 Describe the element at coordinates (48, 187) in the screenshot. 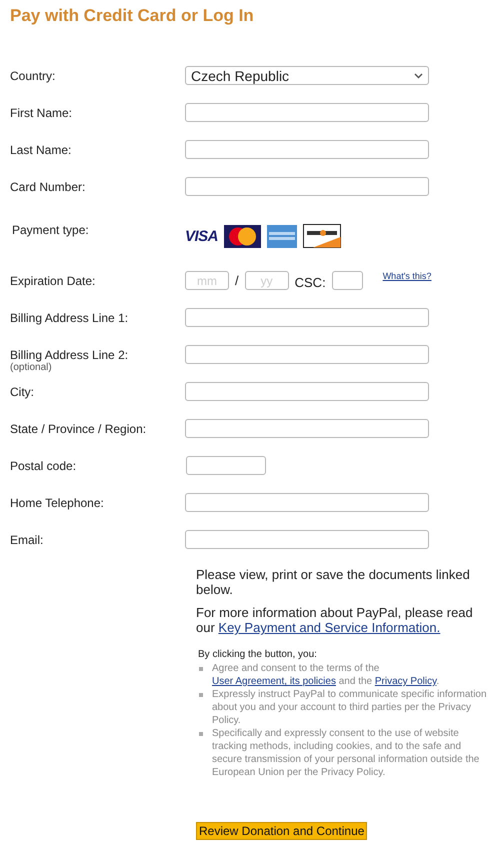

I see `field-label: Card Number:` at that location.